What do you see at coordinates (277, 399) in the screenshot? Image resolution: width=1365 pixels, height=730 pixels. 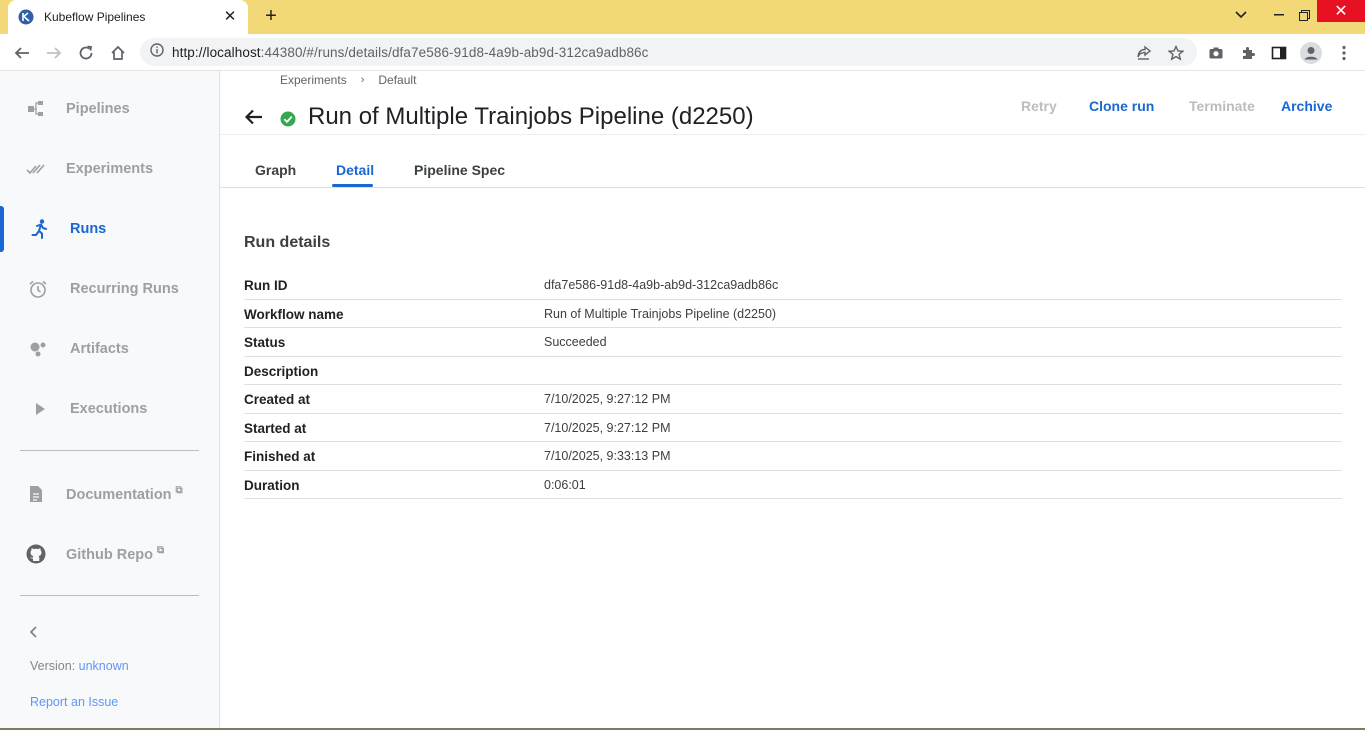 I see `detail-key: Created at` at bounding box center [277, 399].